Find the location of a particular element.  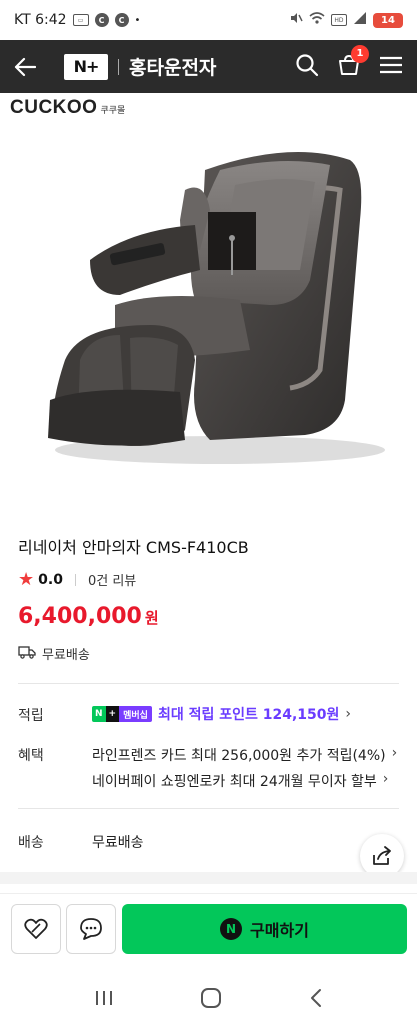

star-icon: ★ is located at coordinates (26, 579).